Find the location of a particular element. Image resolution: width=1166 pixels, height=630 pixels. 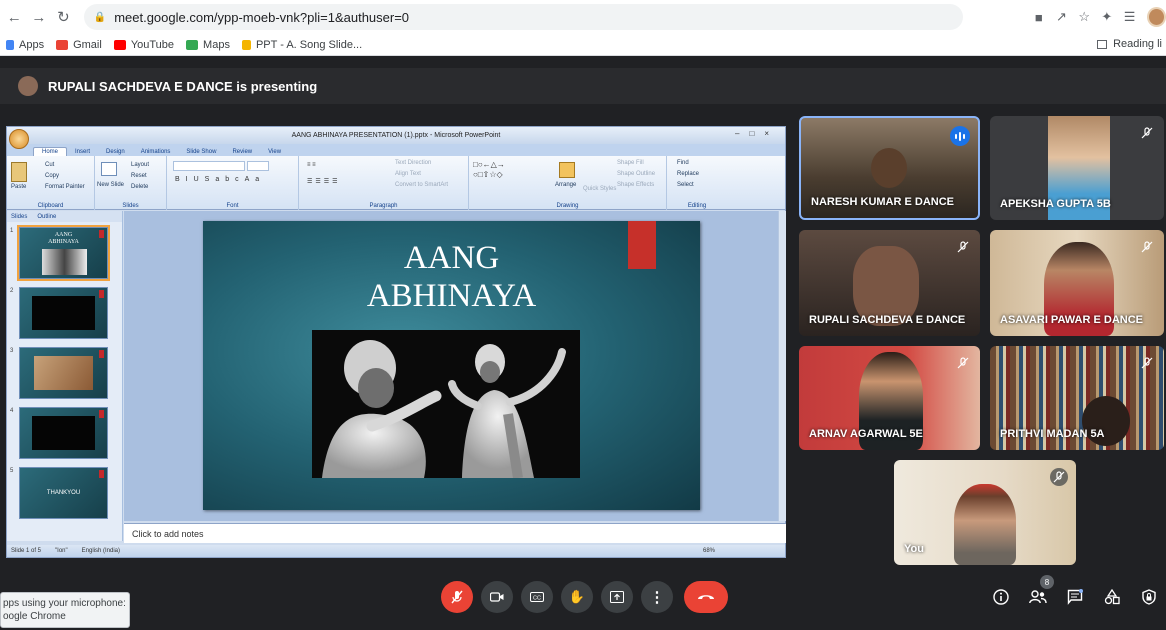

ppt-tab-home: Home is located at coordinates (50, 151).